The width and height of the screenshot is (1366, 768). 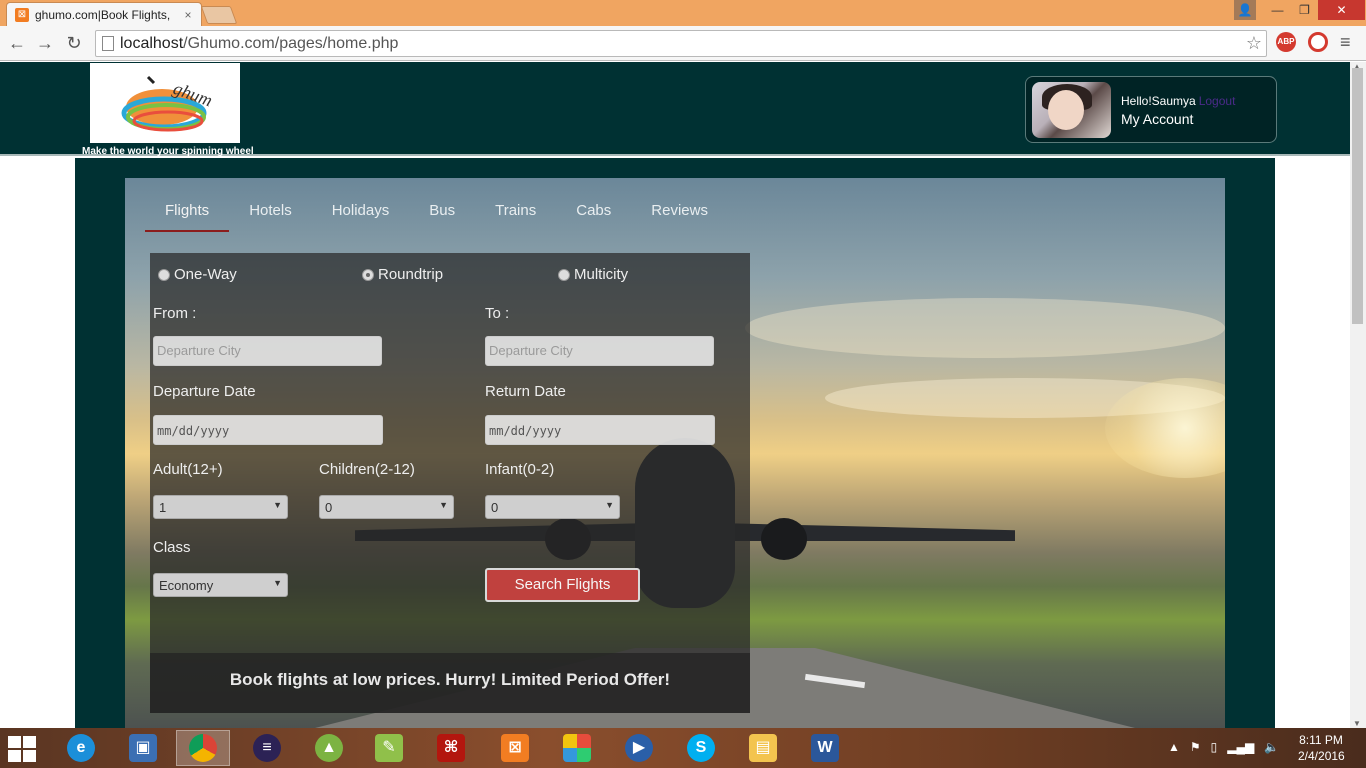 I want to click on scroll-thumb, so click(x=1357, y=196).